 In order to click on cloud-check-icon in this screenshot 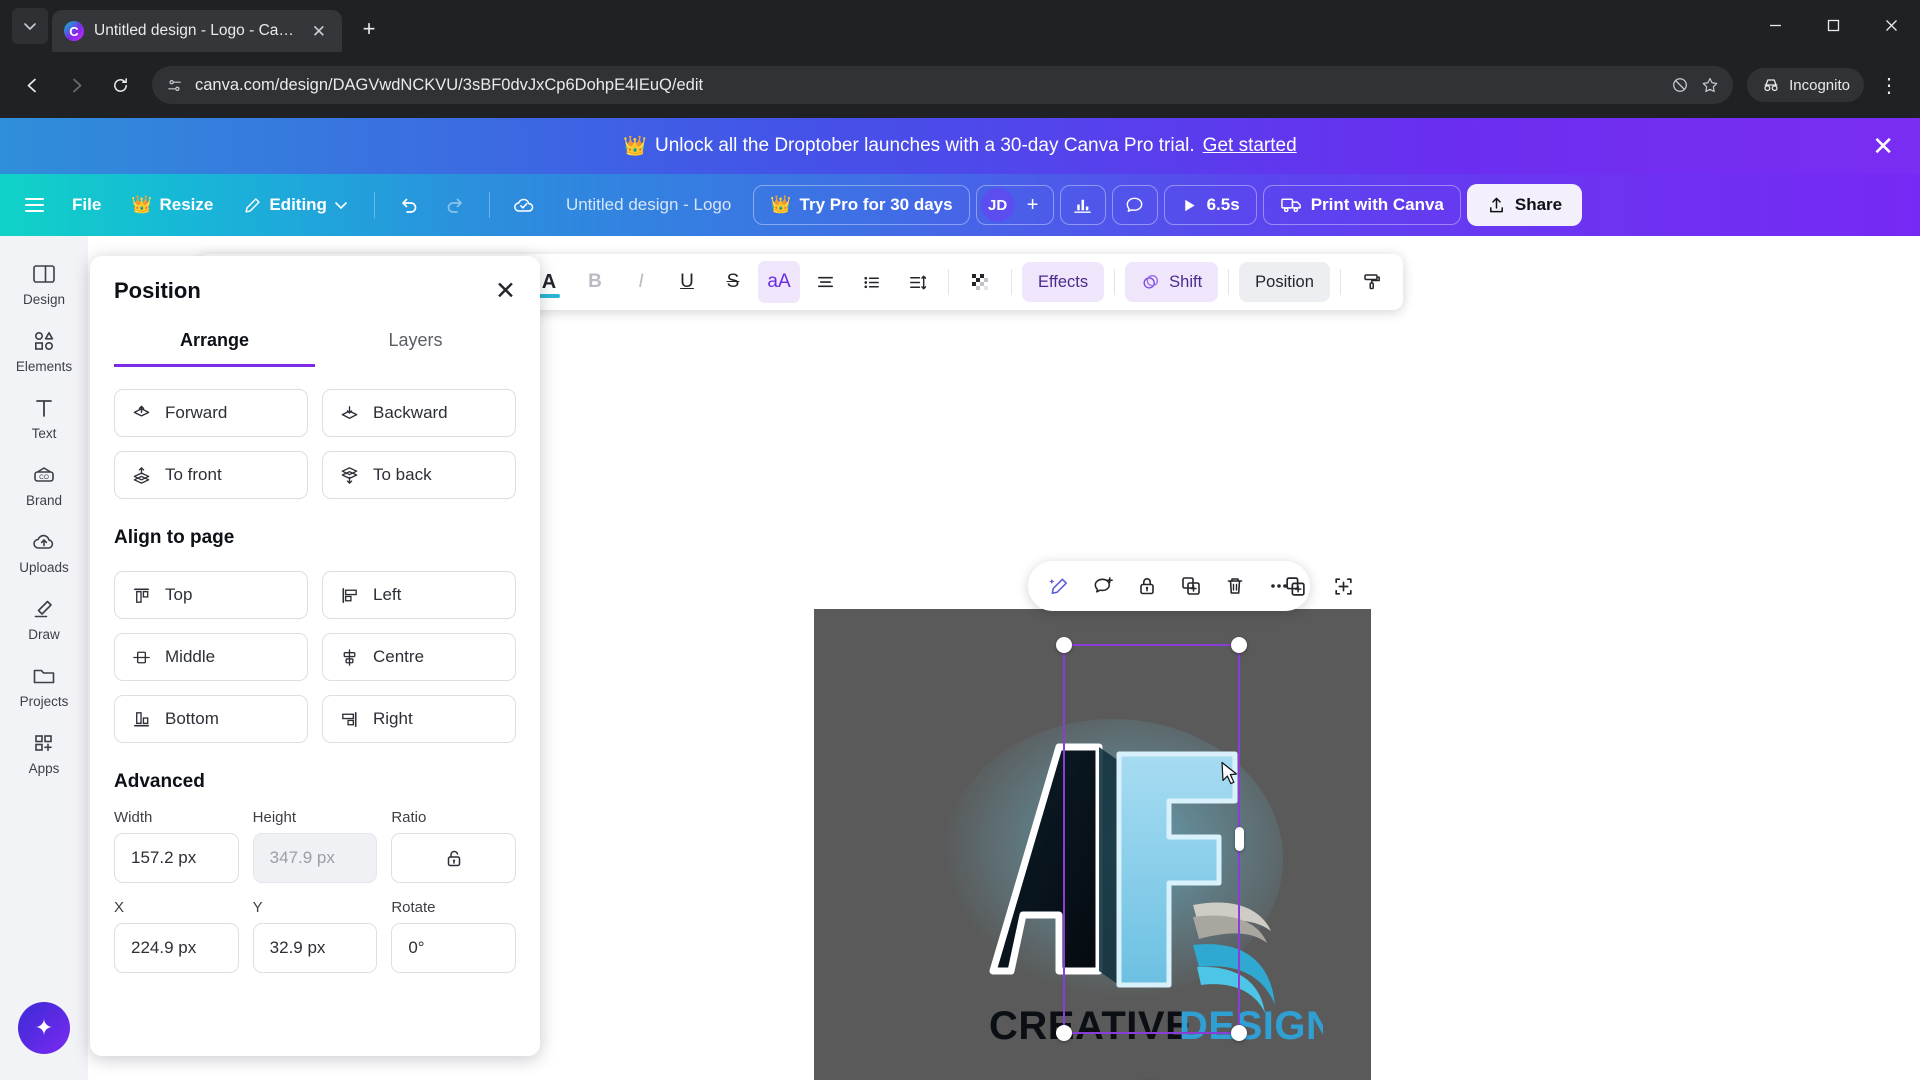, I will do `click(524, 205)`.